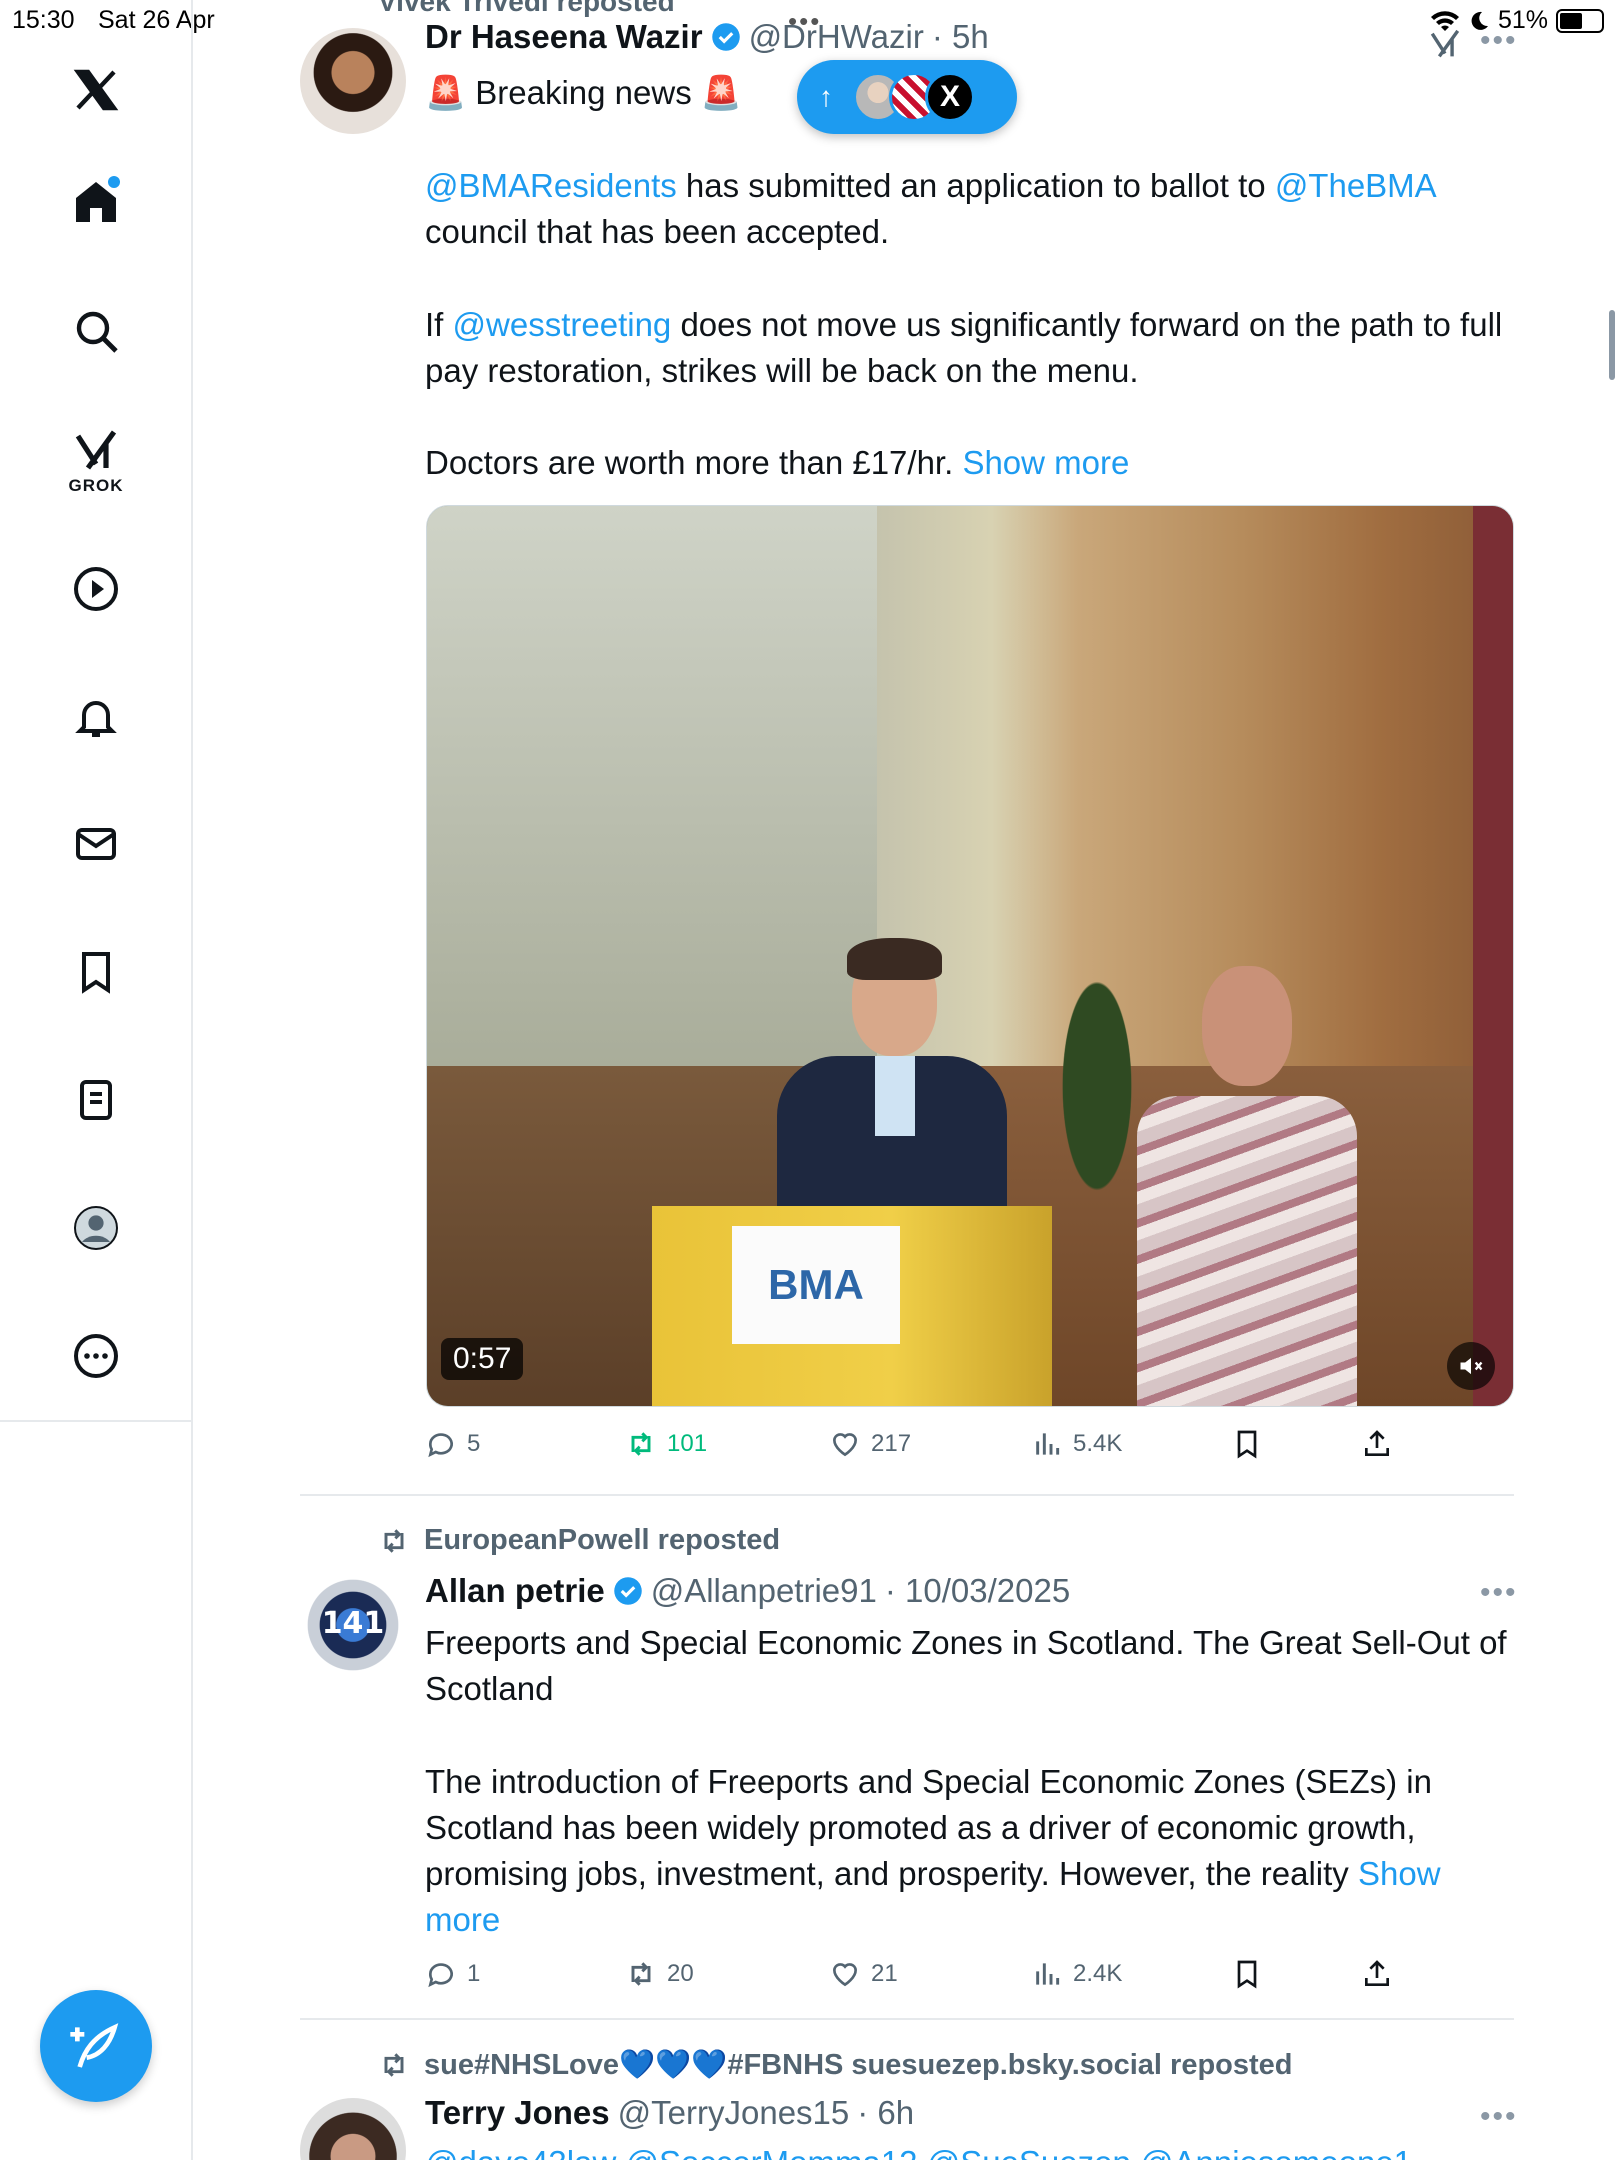 This screenshot has height=2160, width=1620. I want to click on author-name: Dr Haseena Wazir, so click(564, 37).